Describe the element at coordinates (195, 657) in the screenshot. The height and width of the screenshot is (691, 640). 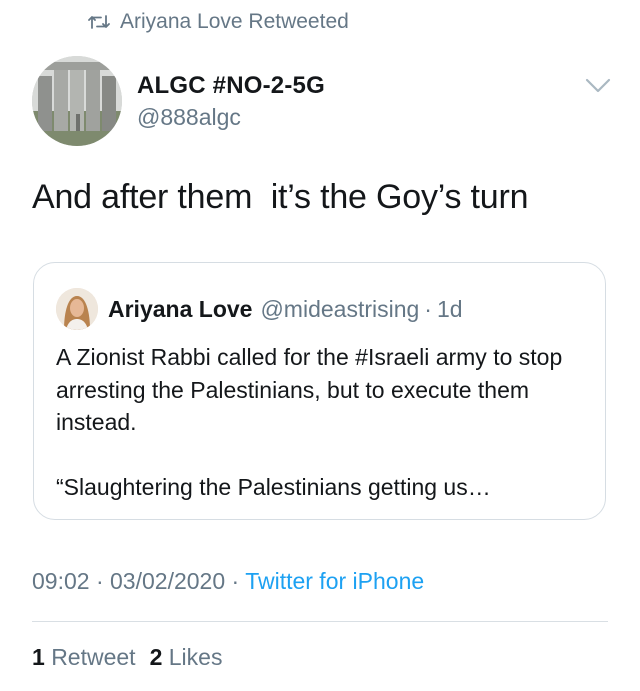
I see `likes-label: Likes` at that location.